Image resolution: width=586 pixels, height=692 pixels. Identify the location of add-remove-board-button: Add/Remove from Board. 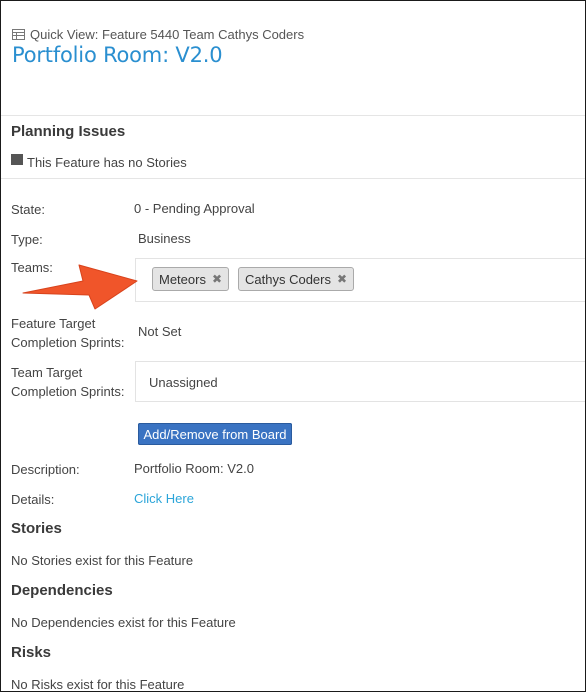
(215, 434).